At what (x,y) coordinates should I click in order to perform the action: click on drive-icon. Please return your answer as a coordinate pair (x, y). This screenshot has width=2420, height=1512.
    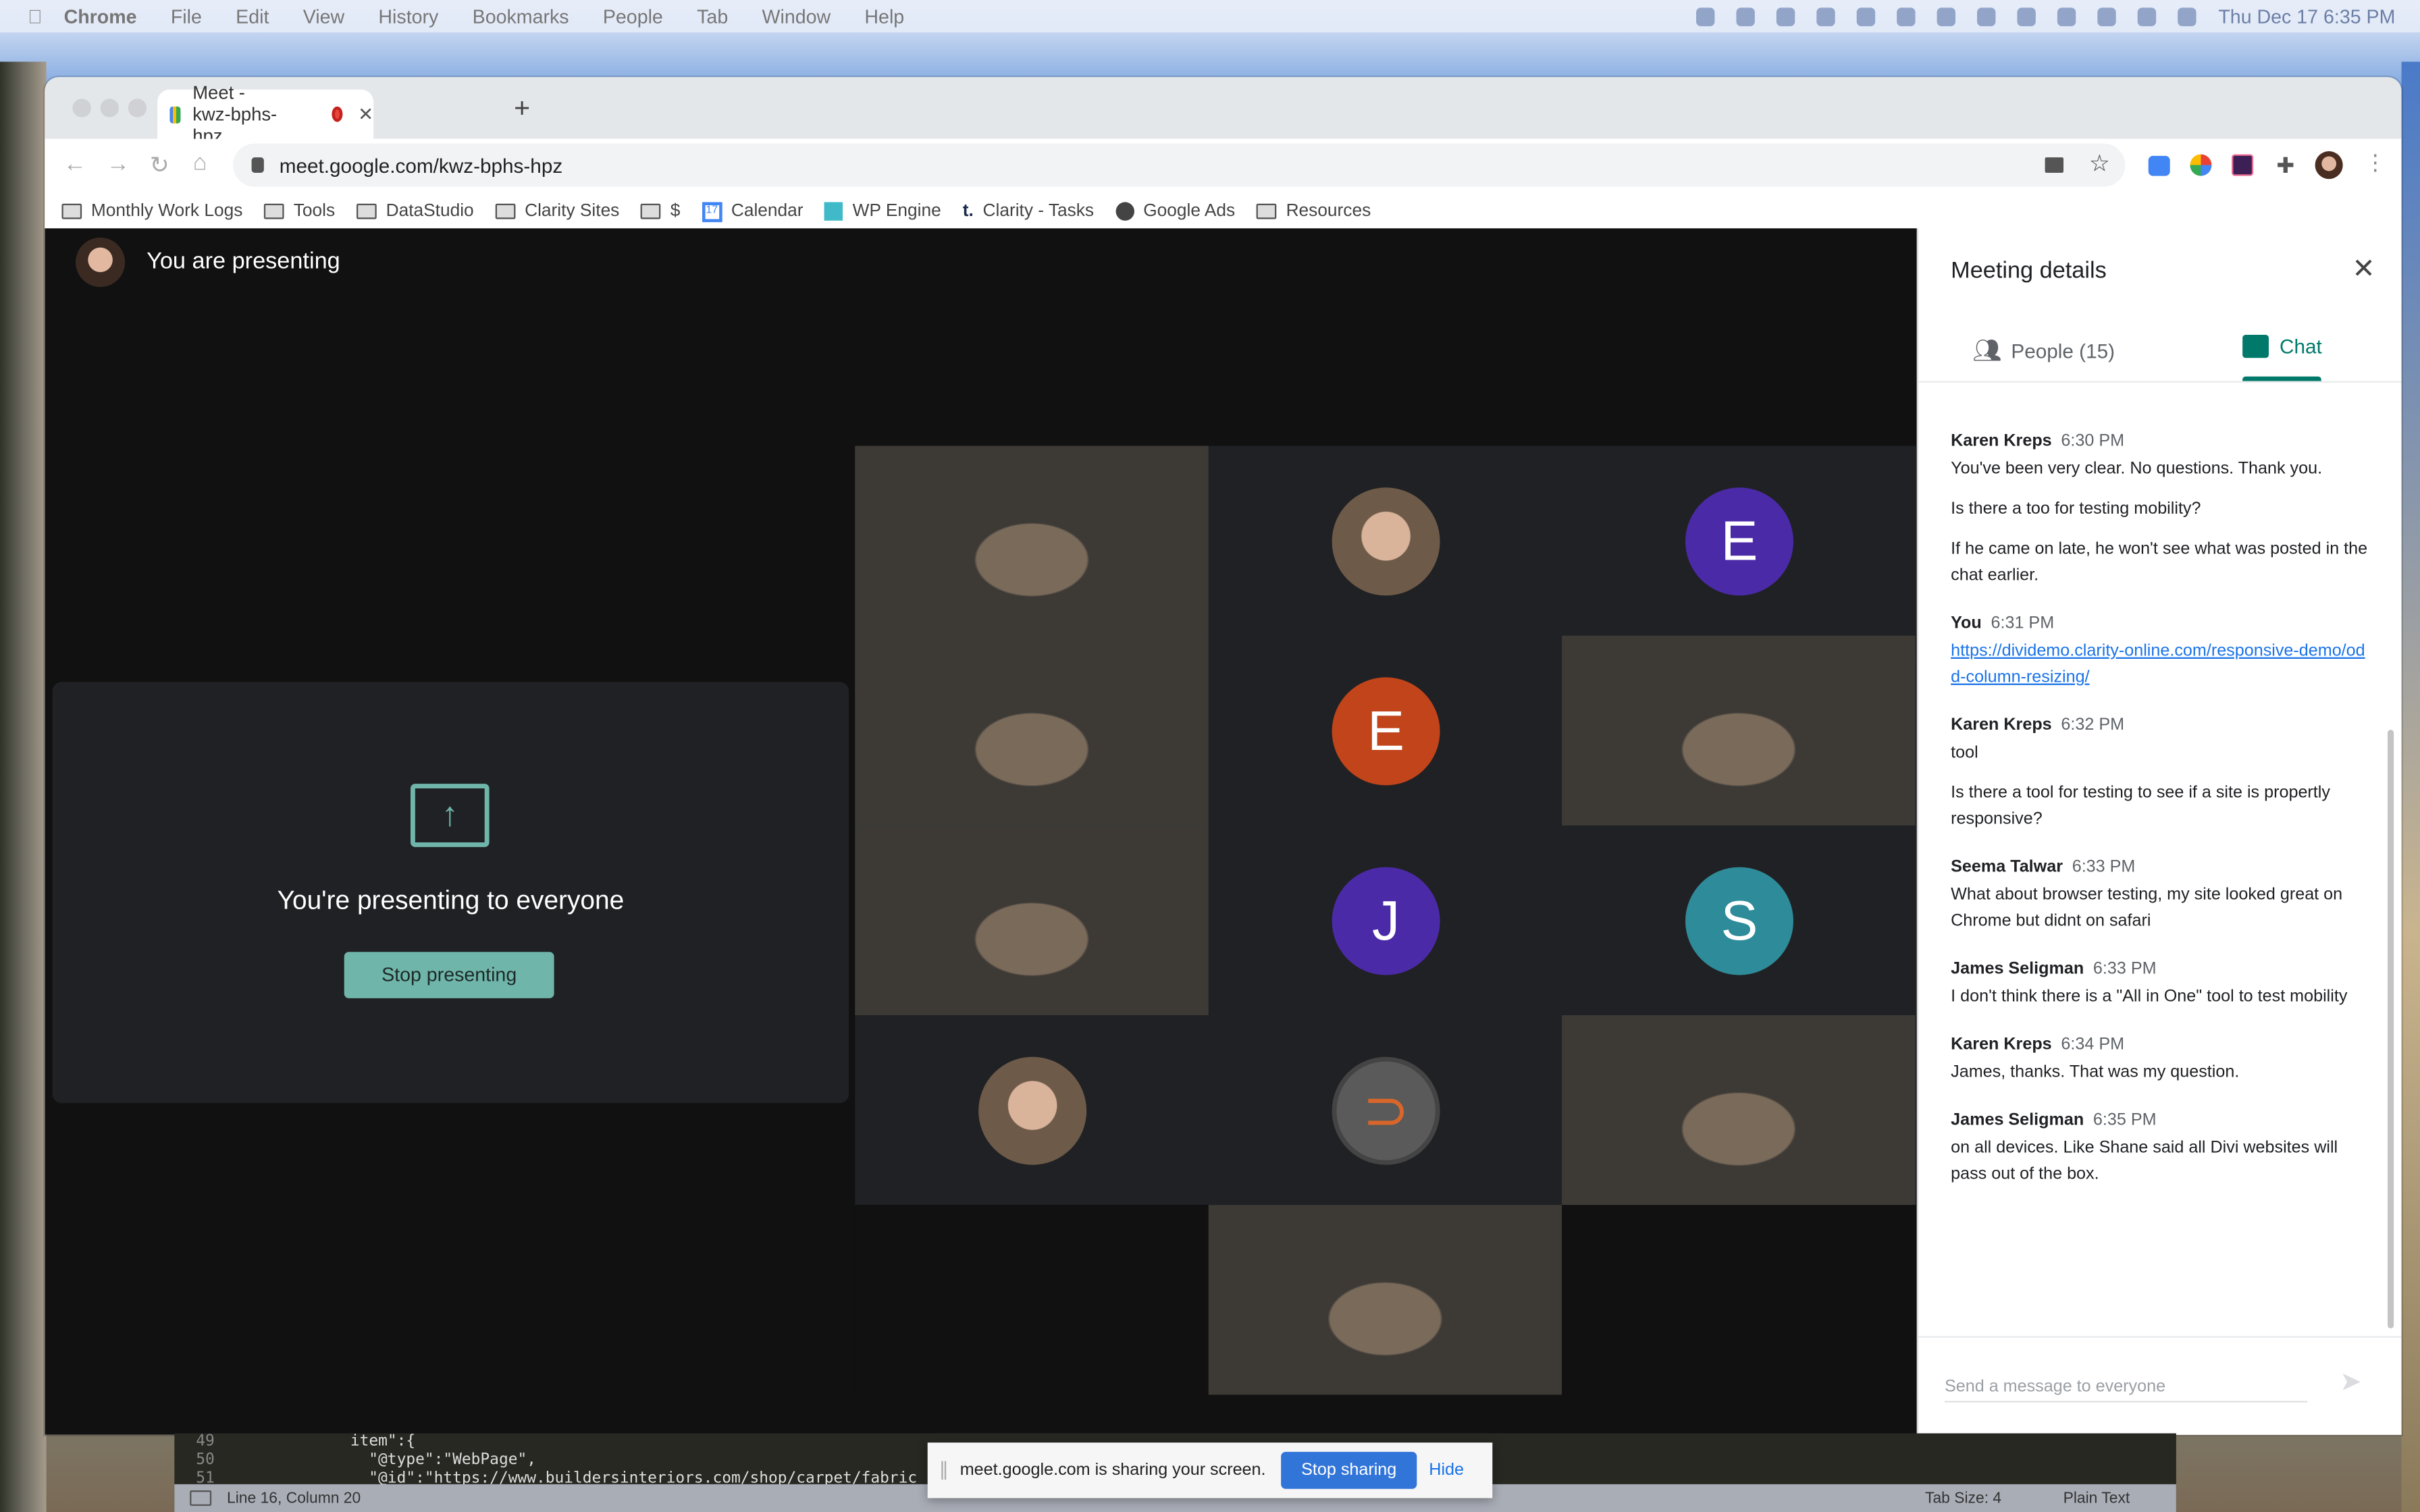
    Looking at the image, I should click on (1786, 16).